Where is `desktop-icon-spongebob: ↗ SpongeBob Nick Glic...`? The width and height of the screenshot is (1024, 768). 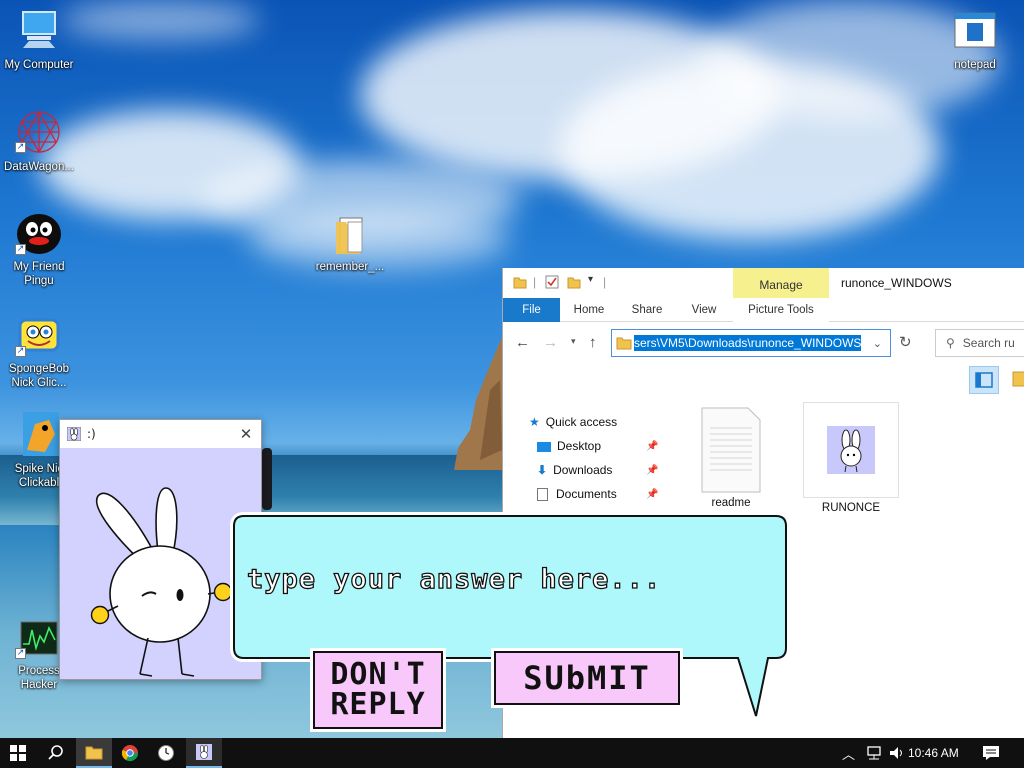
desktop-icon-spongebob: ↗ SpongeBob Nick Glic... is located at coordinates (39, 351).